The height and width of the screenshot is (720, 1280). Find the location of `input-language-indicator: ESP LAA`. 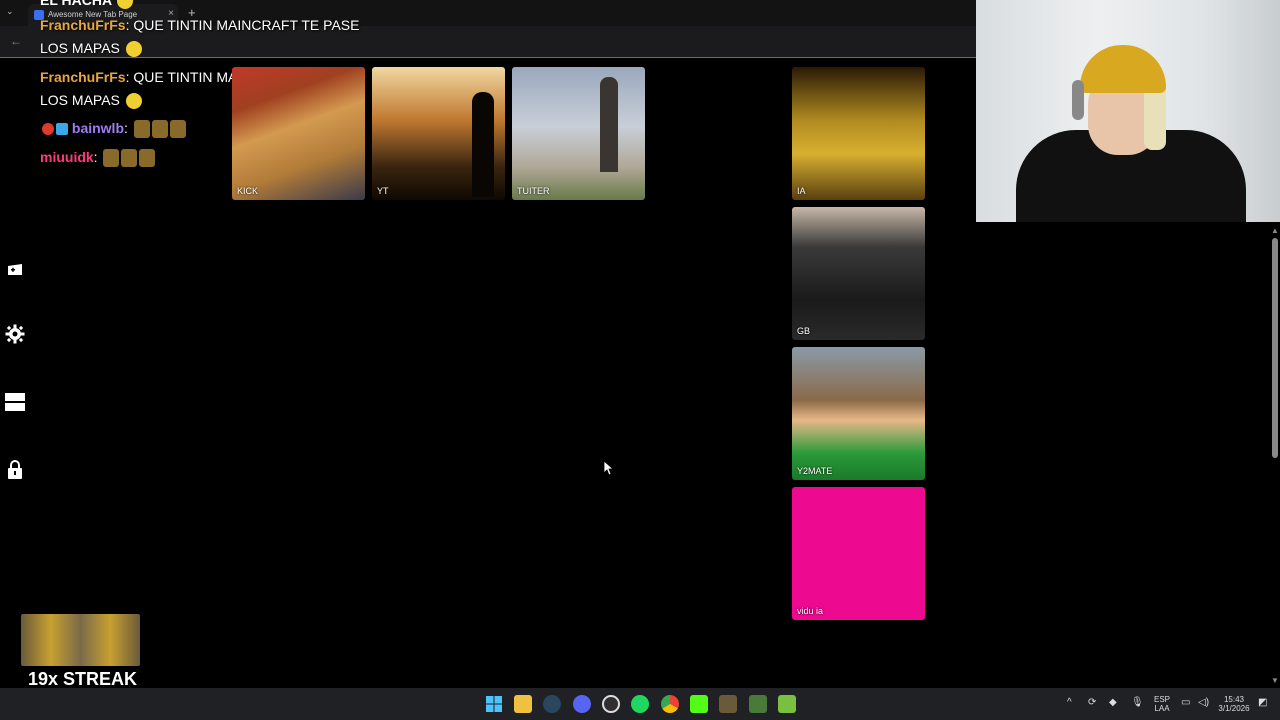

input-language-indicator: ESP LAA is located at coordinates (1162, 704).